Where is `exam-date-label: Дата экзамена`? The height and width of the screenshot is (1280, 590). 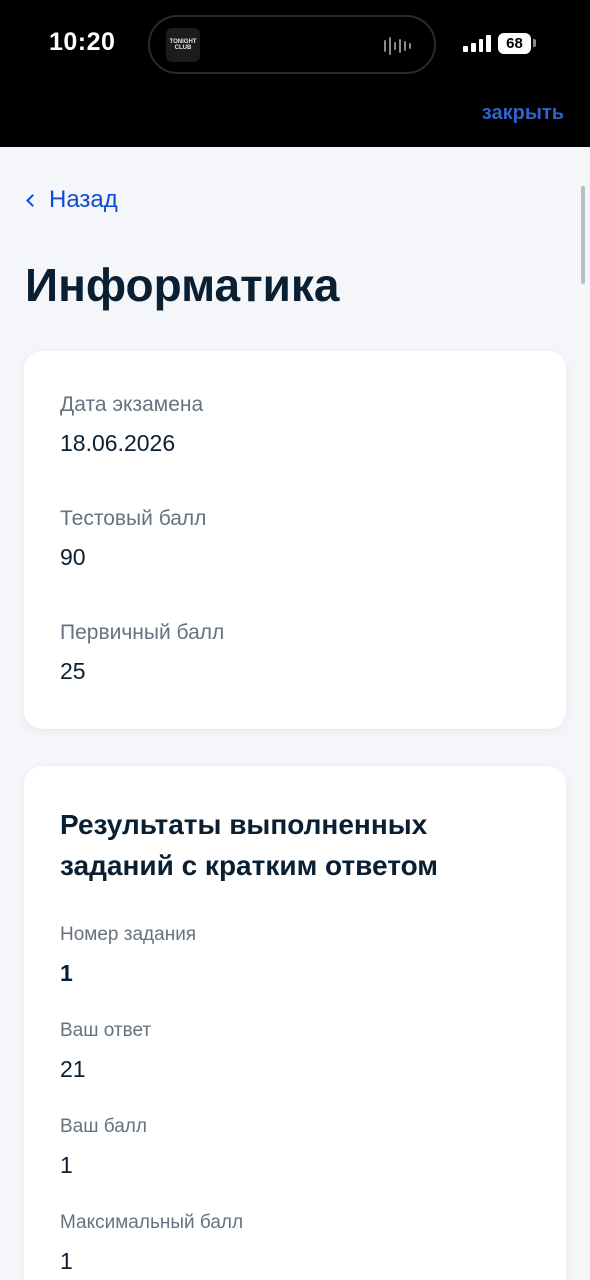
exam-date-label: Дата экзамена is located at coordinates (132, 404).